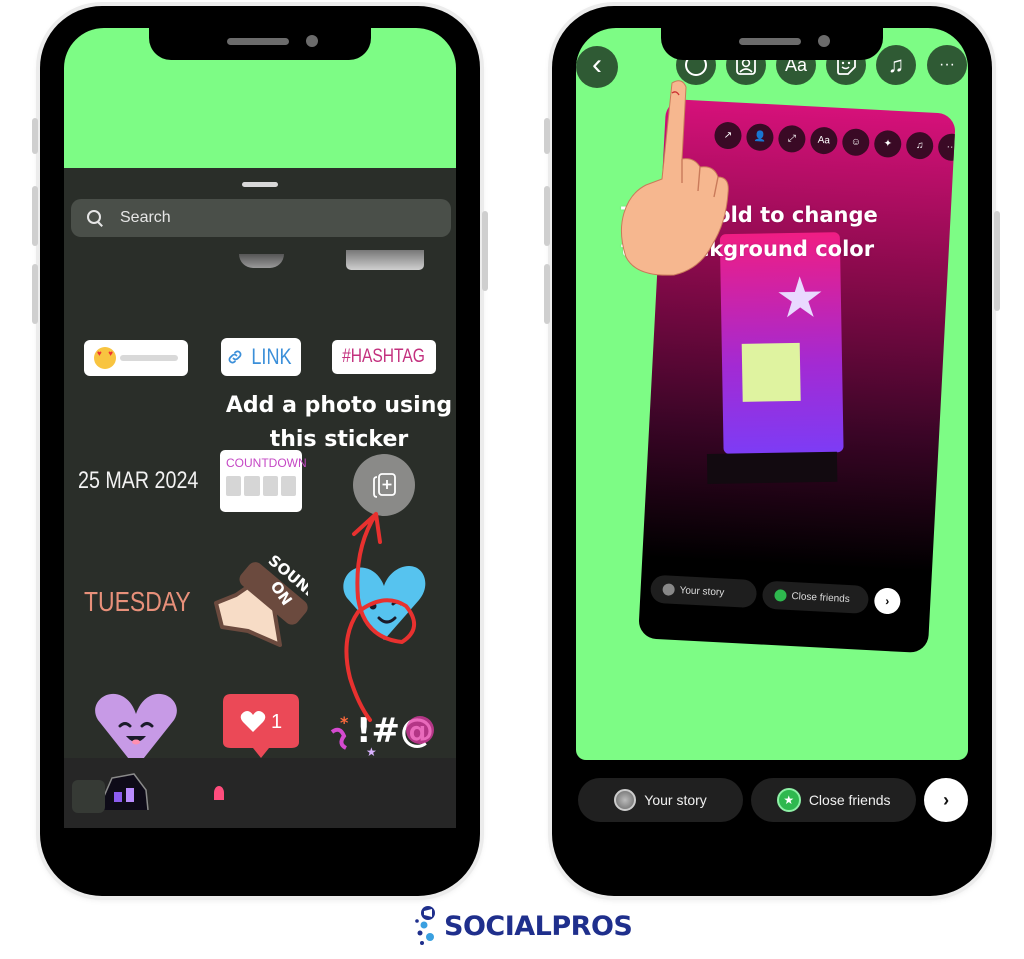 This screenshot has height=959, width=1024. I want to click on preview-your-story-pill: Your story, so click(703, 591).